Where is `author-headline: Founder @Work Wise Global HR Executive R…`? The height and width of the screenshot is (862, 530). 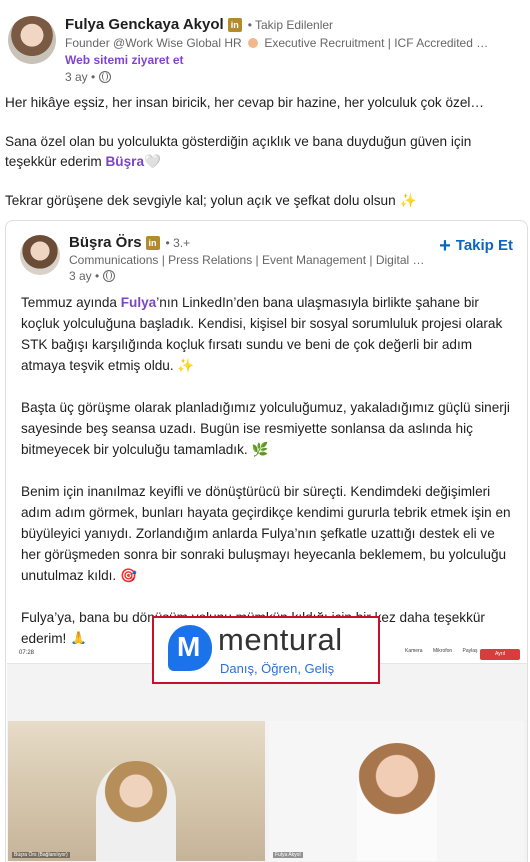
author-headline: Founder @Work Wise Global HR Executive R… is located at coordinates (279, 43).